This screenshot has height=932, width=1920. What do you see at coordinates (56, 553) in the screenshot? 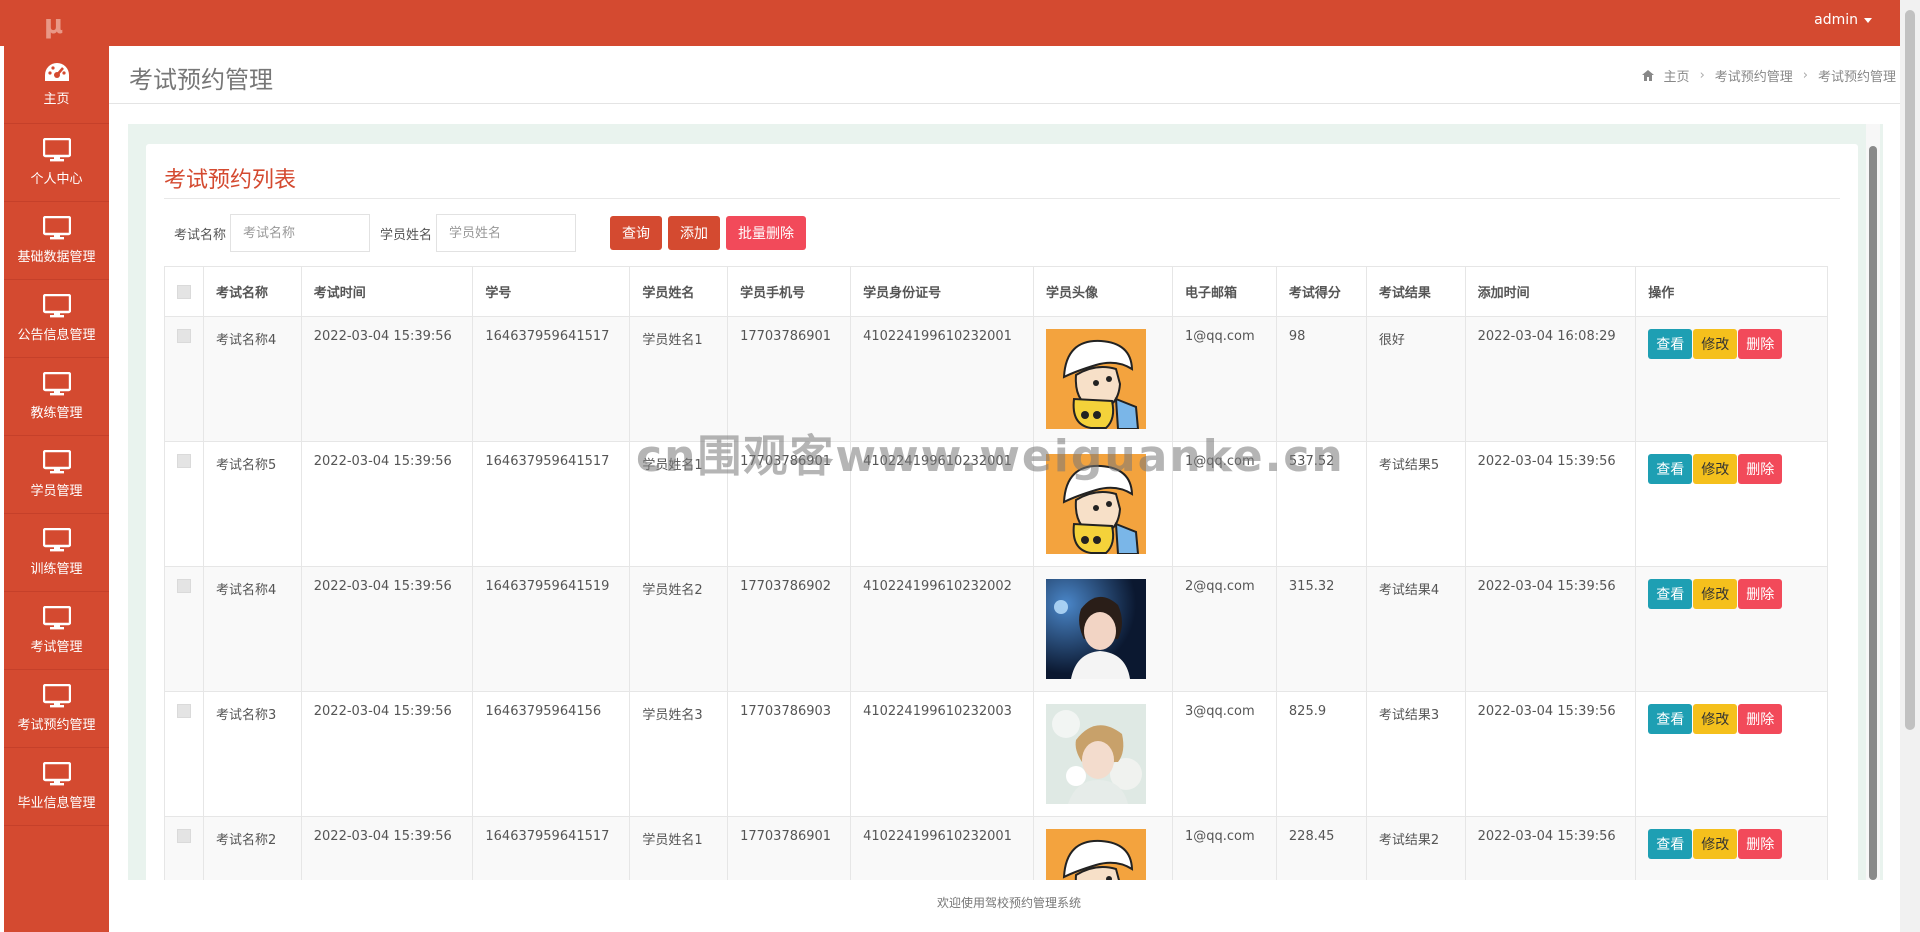
I see `sidebar-item-6: 训练管理` at bounding box center [56, 553].